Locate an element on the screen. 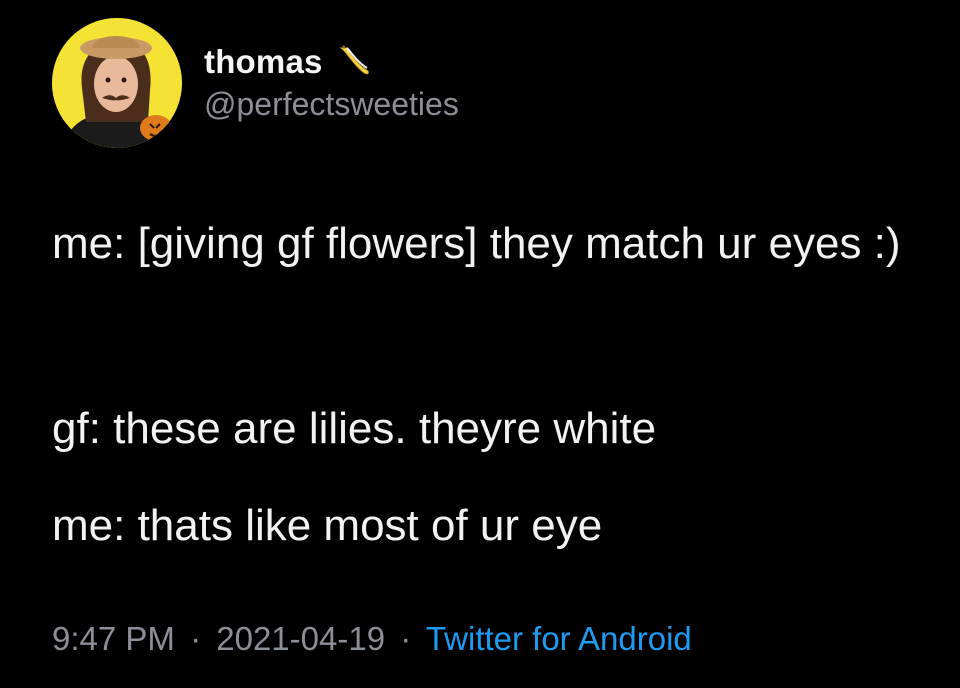 The height and width of the screenshot is (688, 960). tweet-date: 2021-04-19 is located at coordinates (300, 638).